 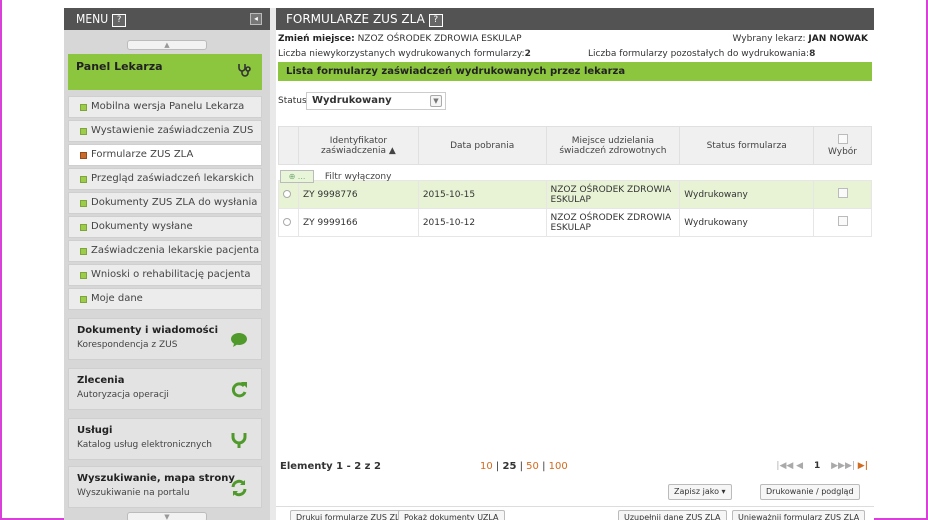 I want to click on print-forms-button: Drukuj formularze ZUS ZLA, so click(x=351, y=515).